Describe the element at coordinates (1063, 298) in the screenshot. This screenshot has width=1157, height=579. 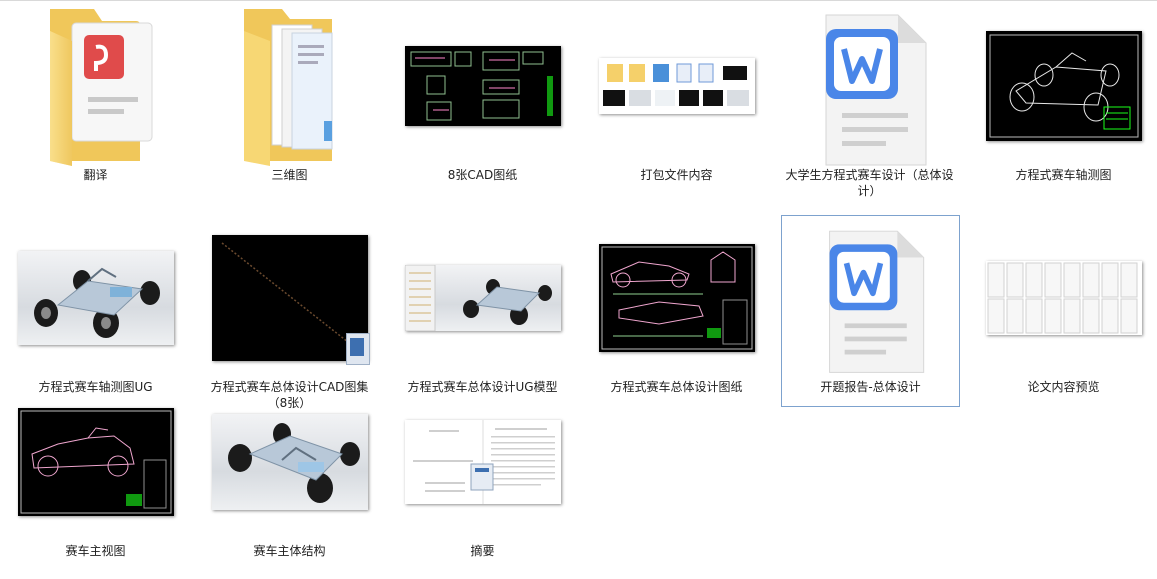
I see `thesis-preview-thumbnail` at that location.